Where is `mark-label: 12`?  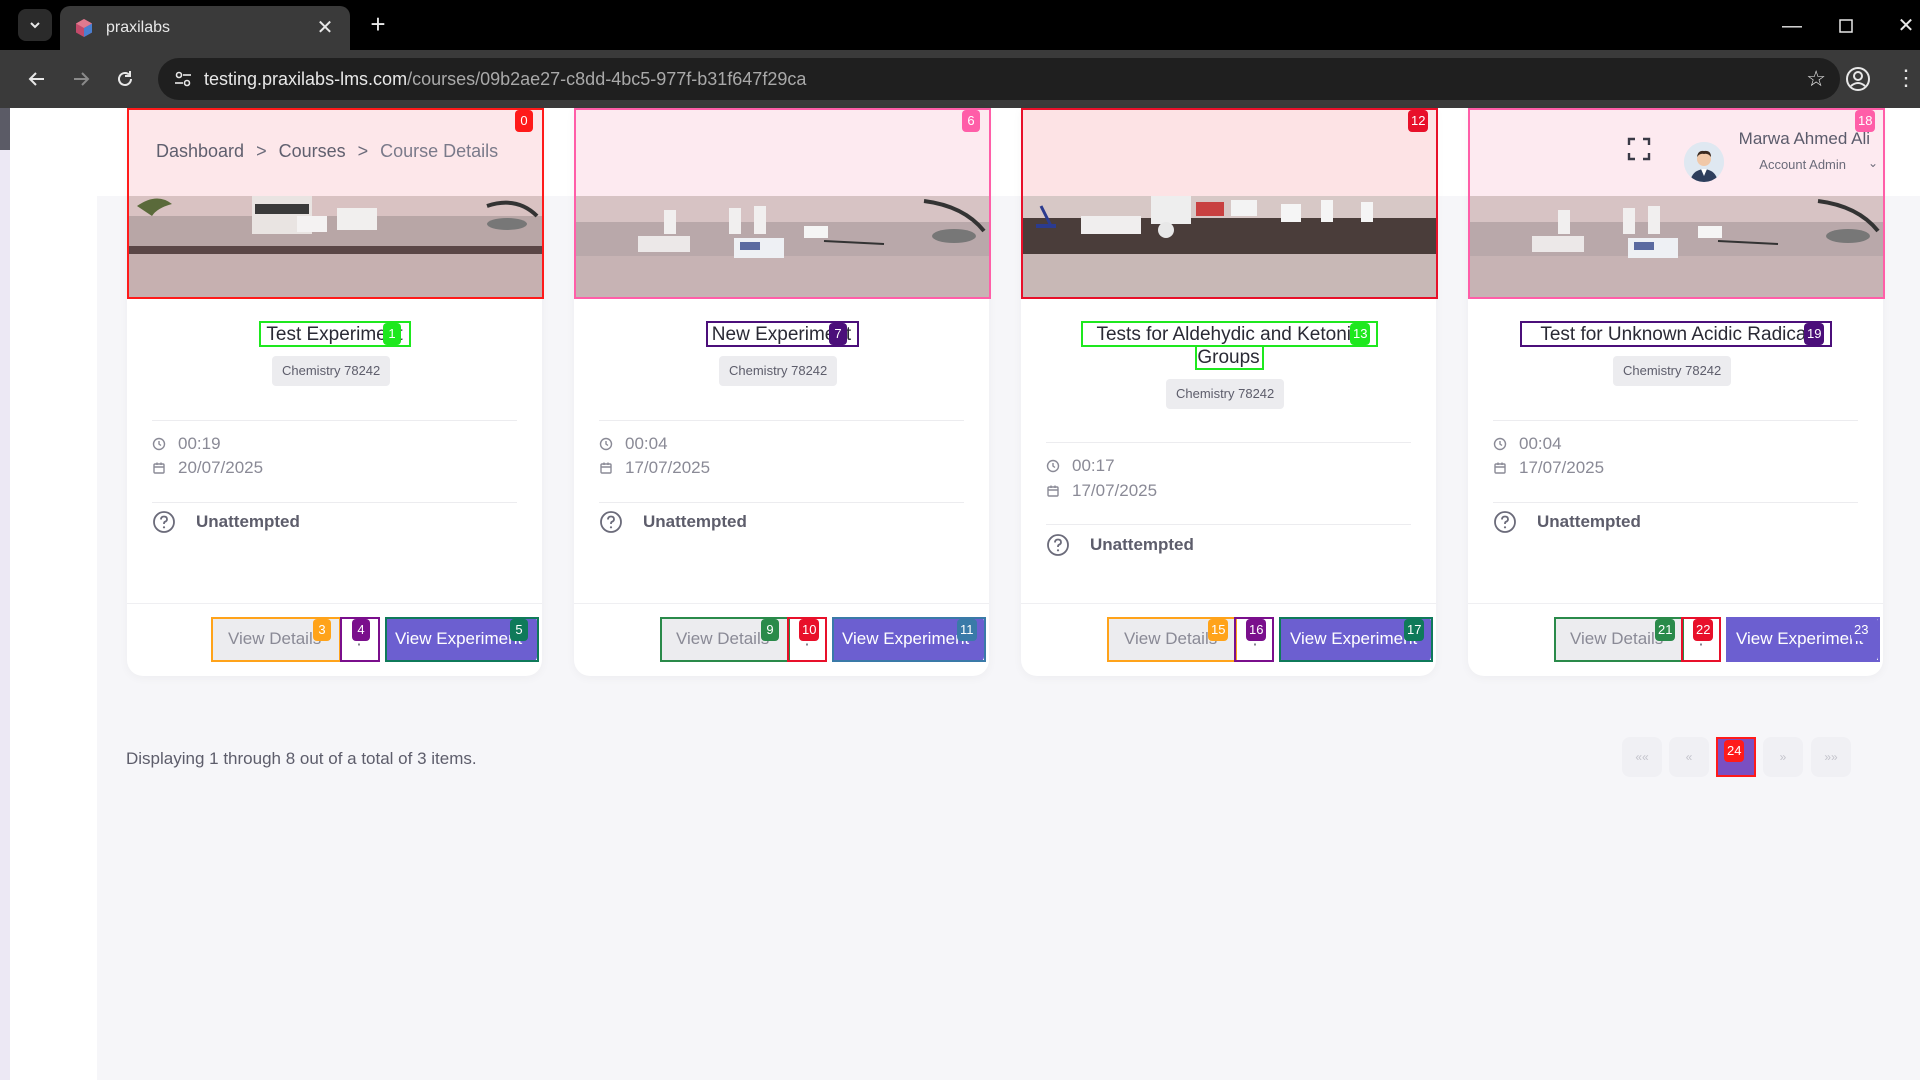
mark-label: 12 is located at coordinates (1418, 121).